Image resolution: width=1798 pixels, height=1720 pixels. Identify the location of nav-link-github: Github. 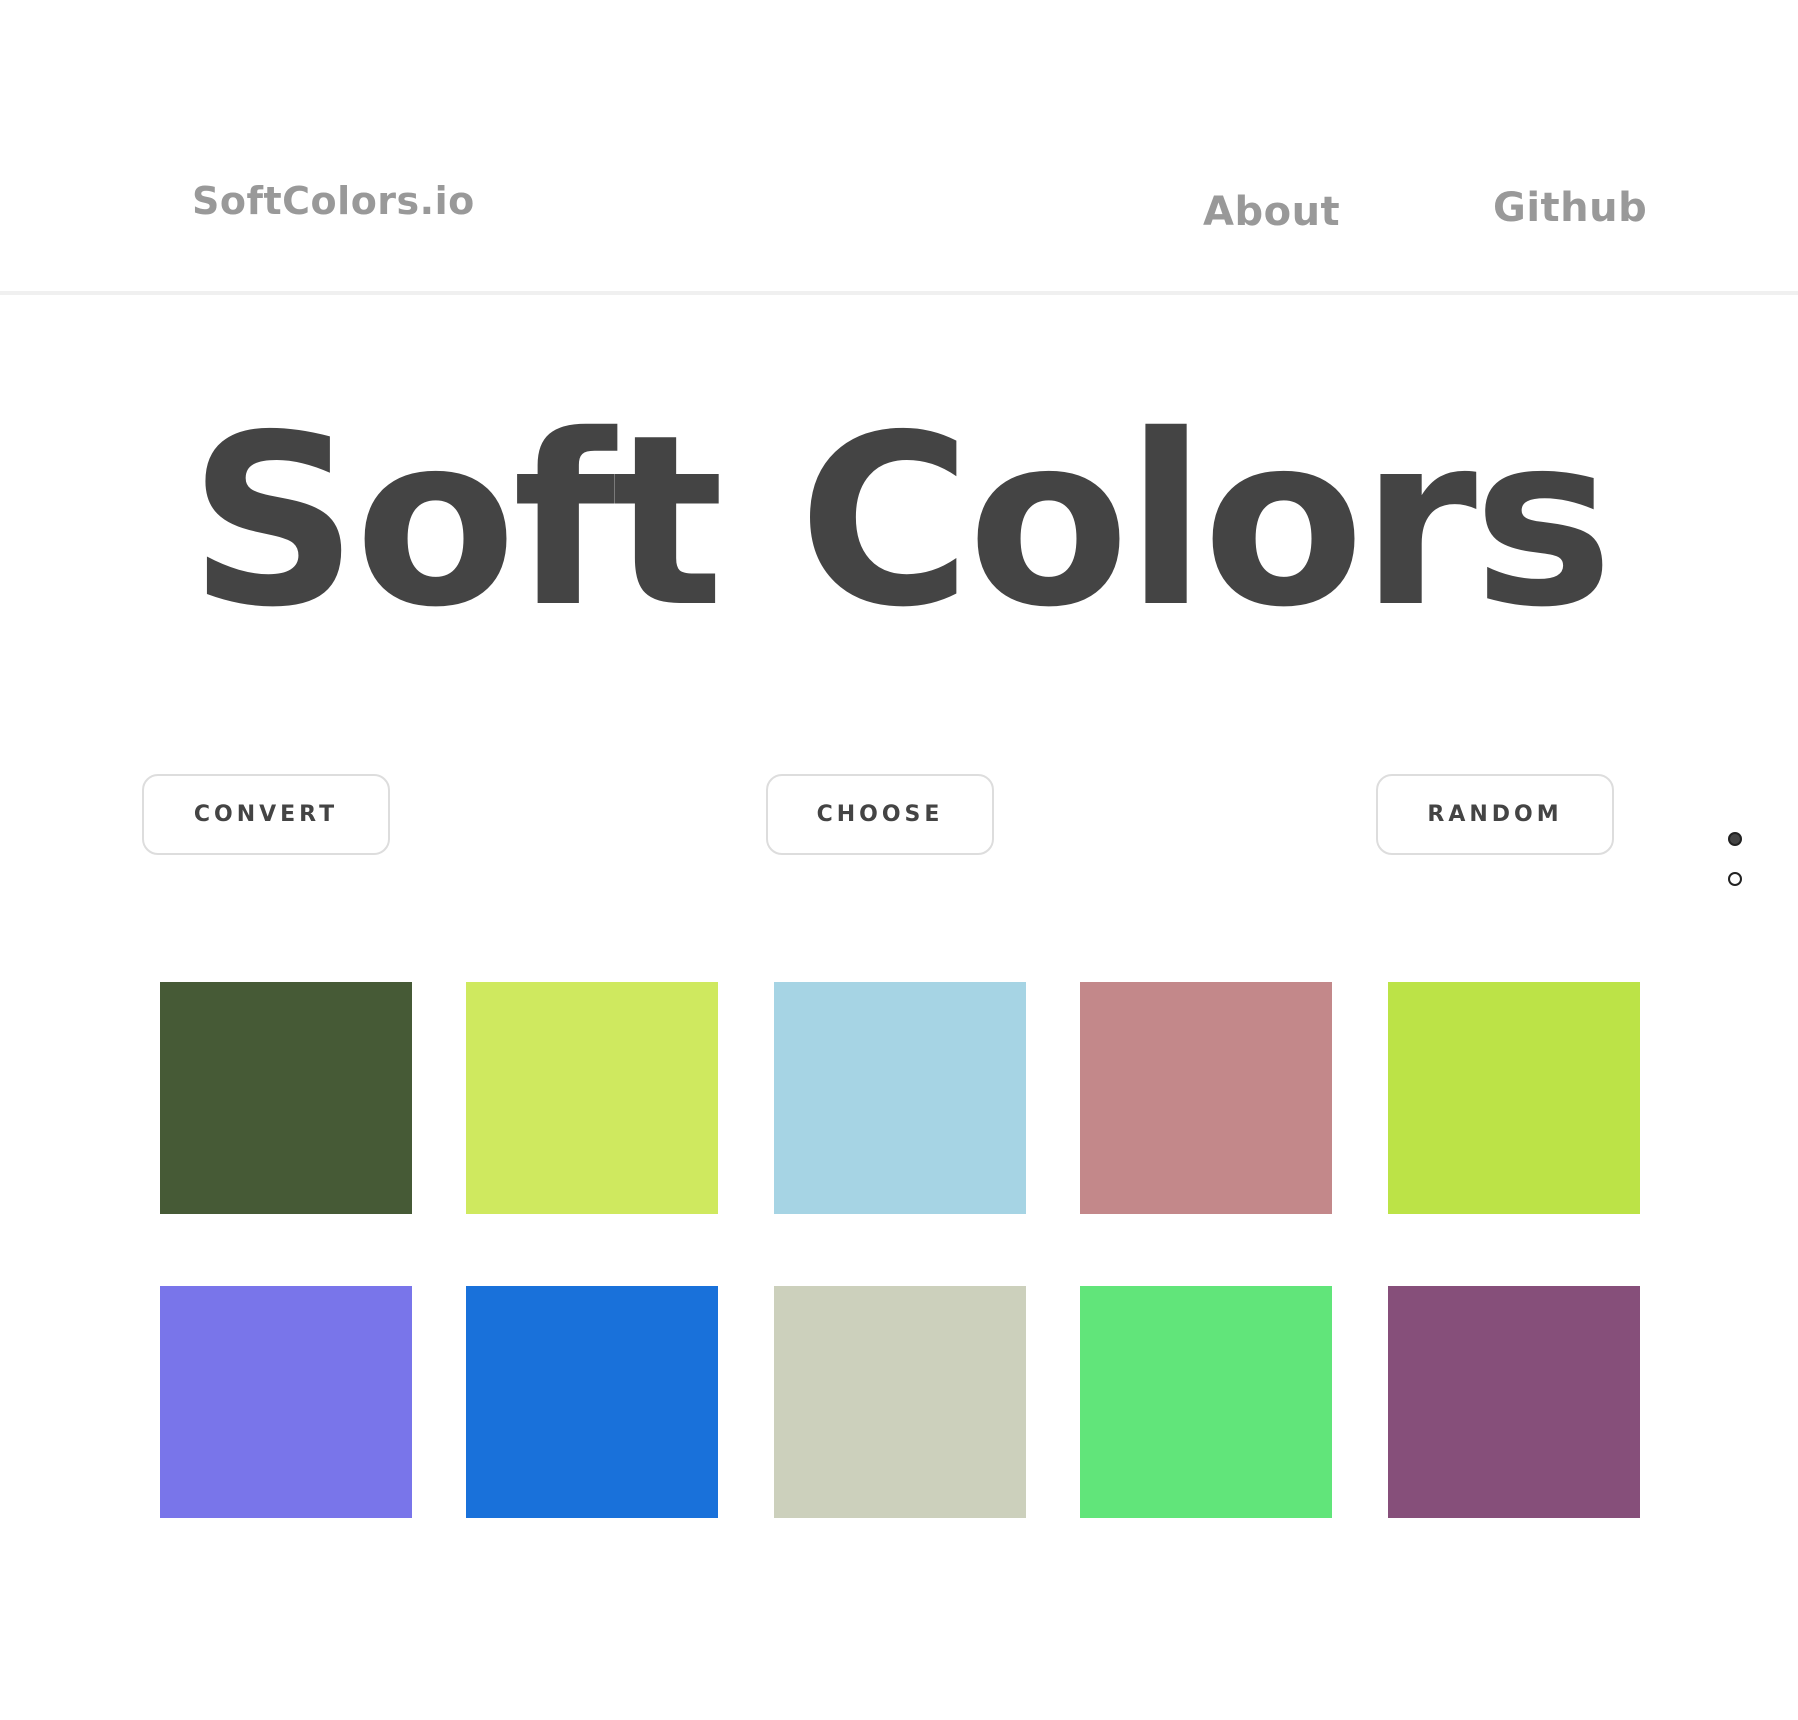
(1570, 208).